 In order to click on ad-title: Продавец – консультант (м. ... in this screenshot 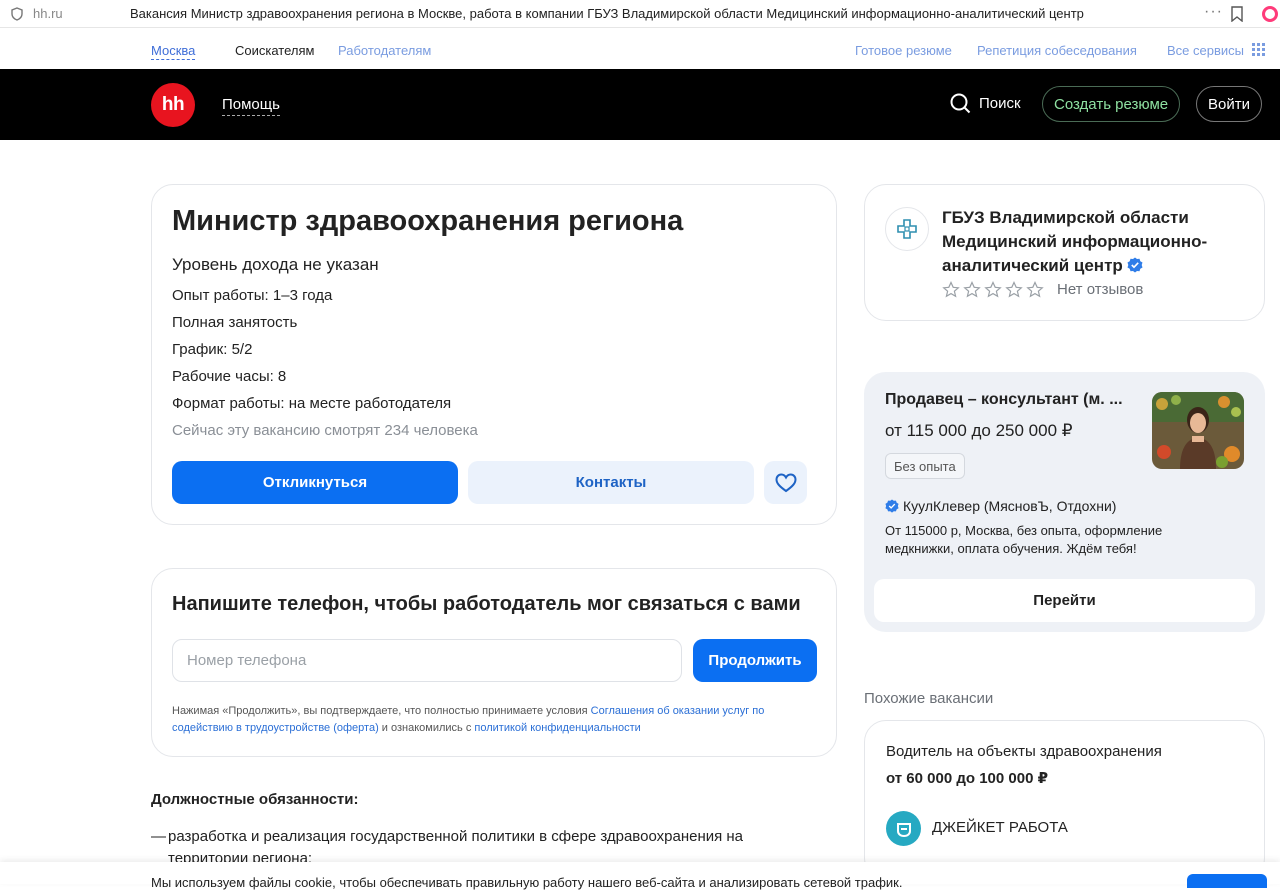, I will do `click(1015, 400)`.